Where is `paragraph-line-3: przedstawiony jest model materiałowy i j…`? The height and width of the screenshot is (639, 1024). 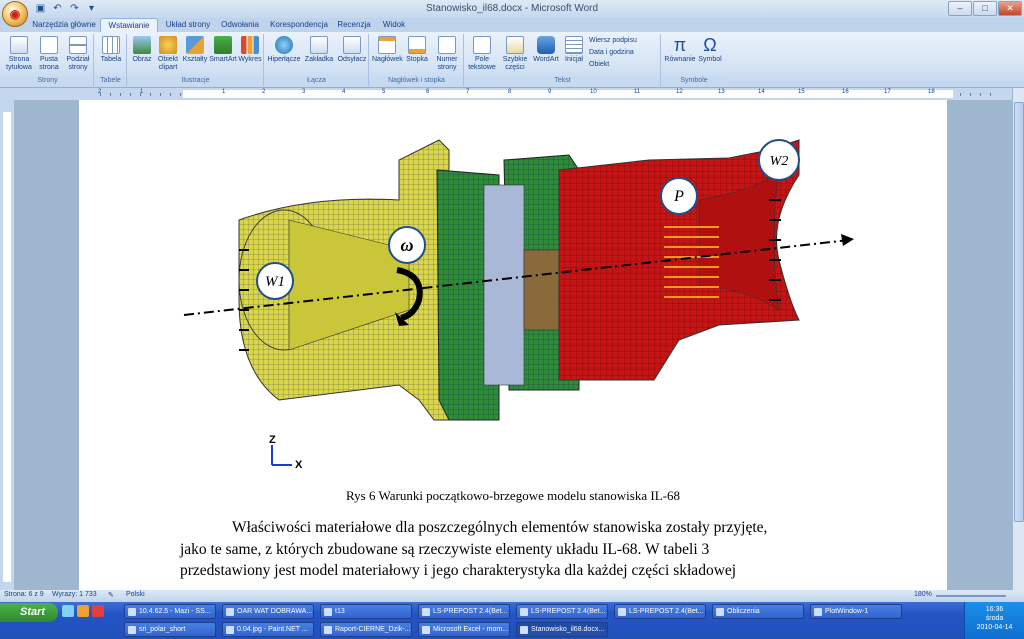 paragraph-line-3: przedstawiony jest model materiałowy i j… is located at coordinates (458, 570).